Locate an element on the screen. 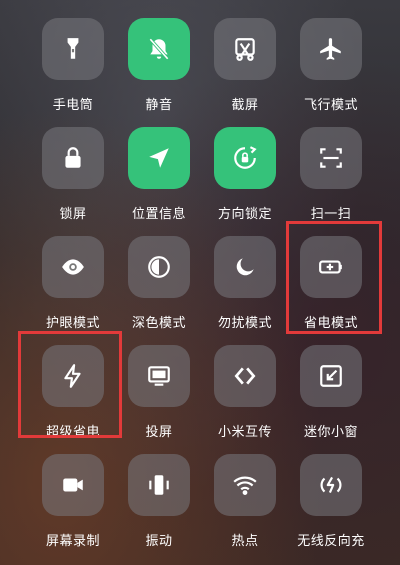 Image resolution: width=400 pixels, height=565 pixels. tile-screenshot: 截屏 is located at coordinates (245, 72).